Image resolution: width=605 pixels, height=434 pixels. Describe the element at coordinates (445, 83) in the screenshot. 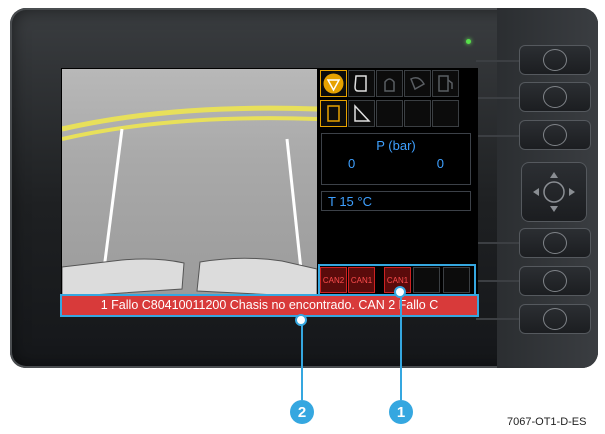

I see `fuel-icon` at that location.